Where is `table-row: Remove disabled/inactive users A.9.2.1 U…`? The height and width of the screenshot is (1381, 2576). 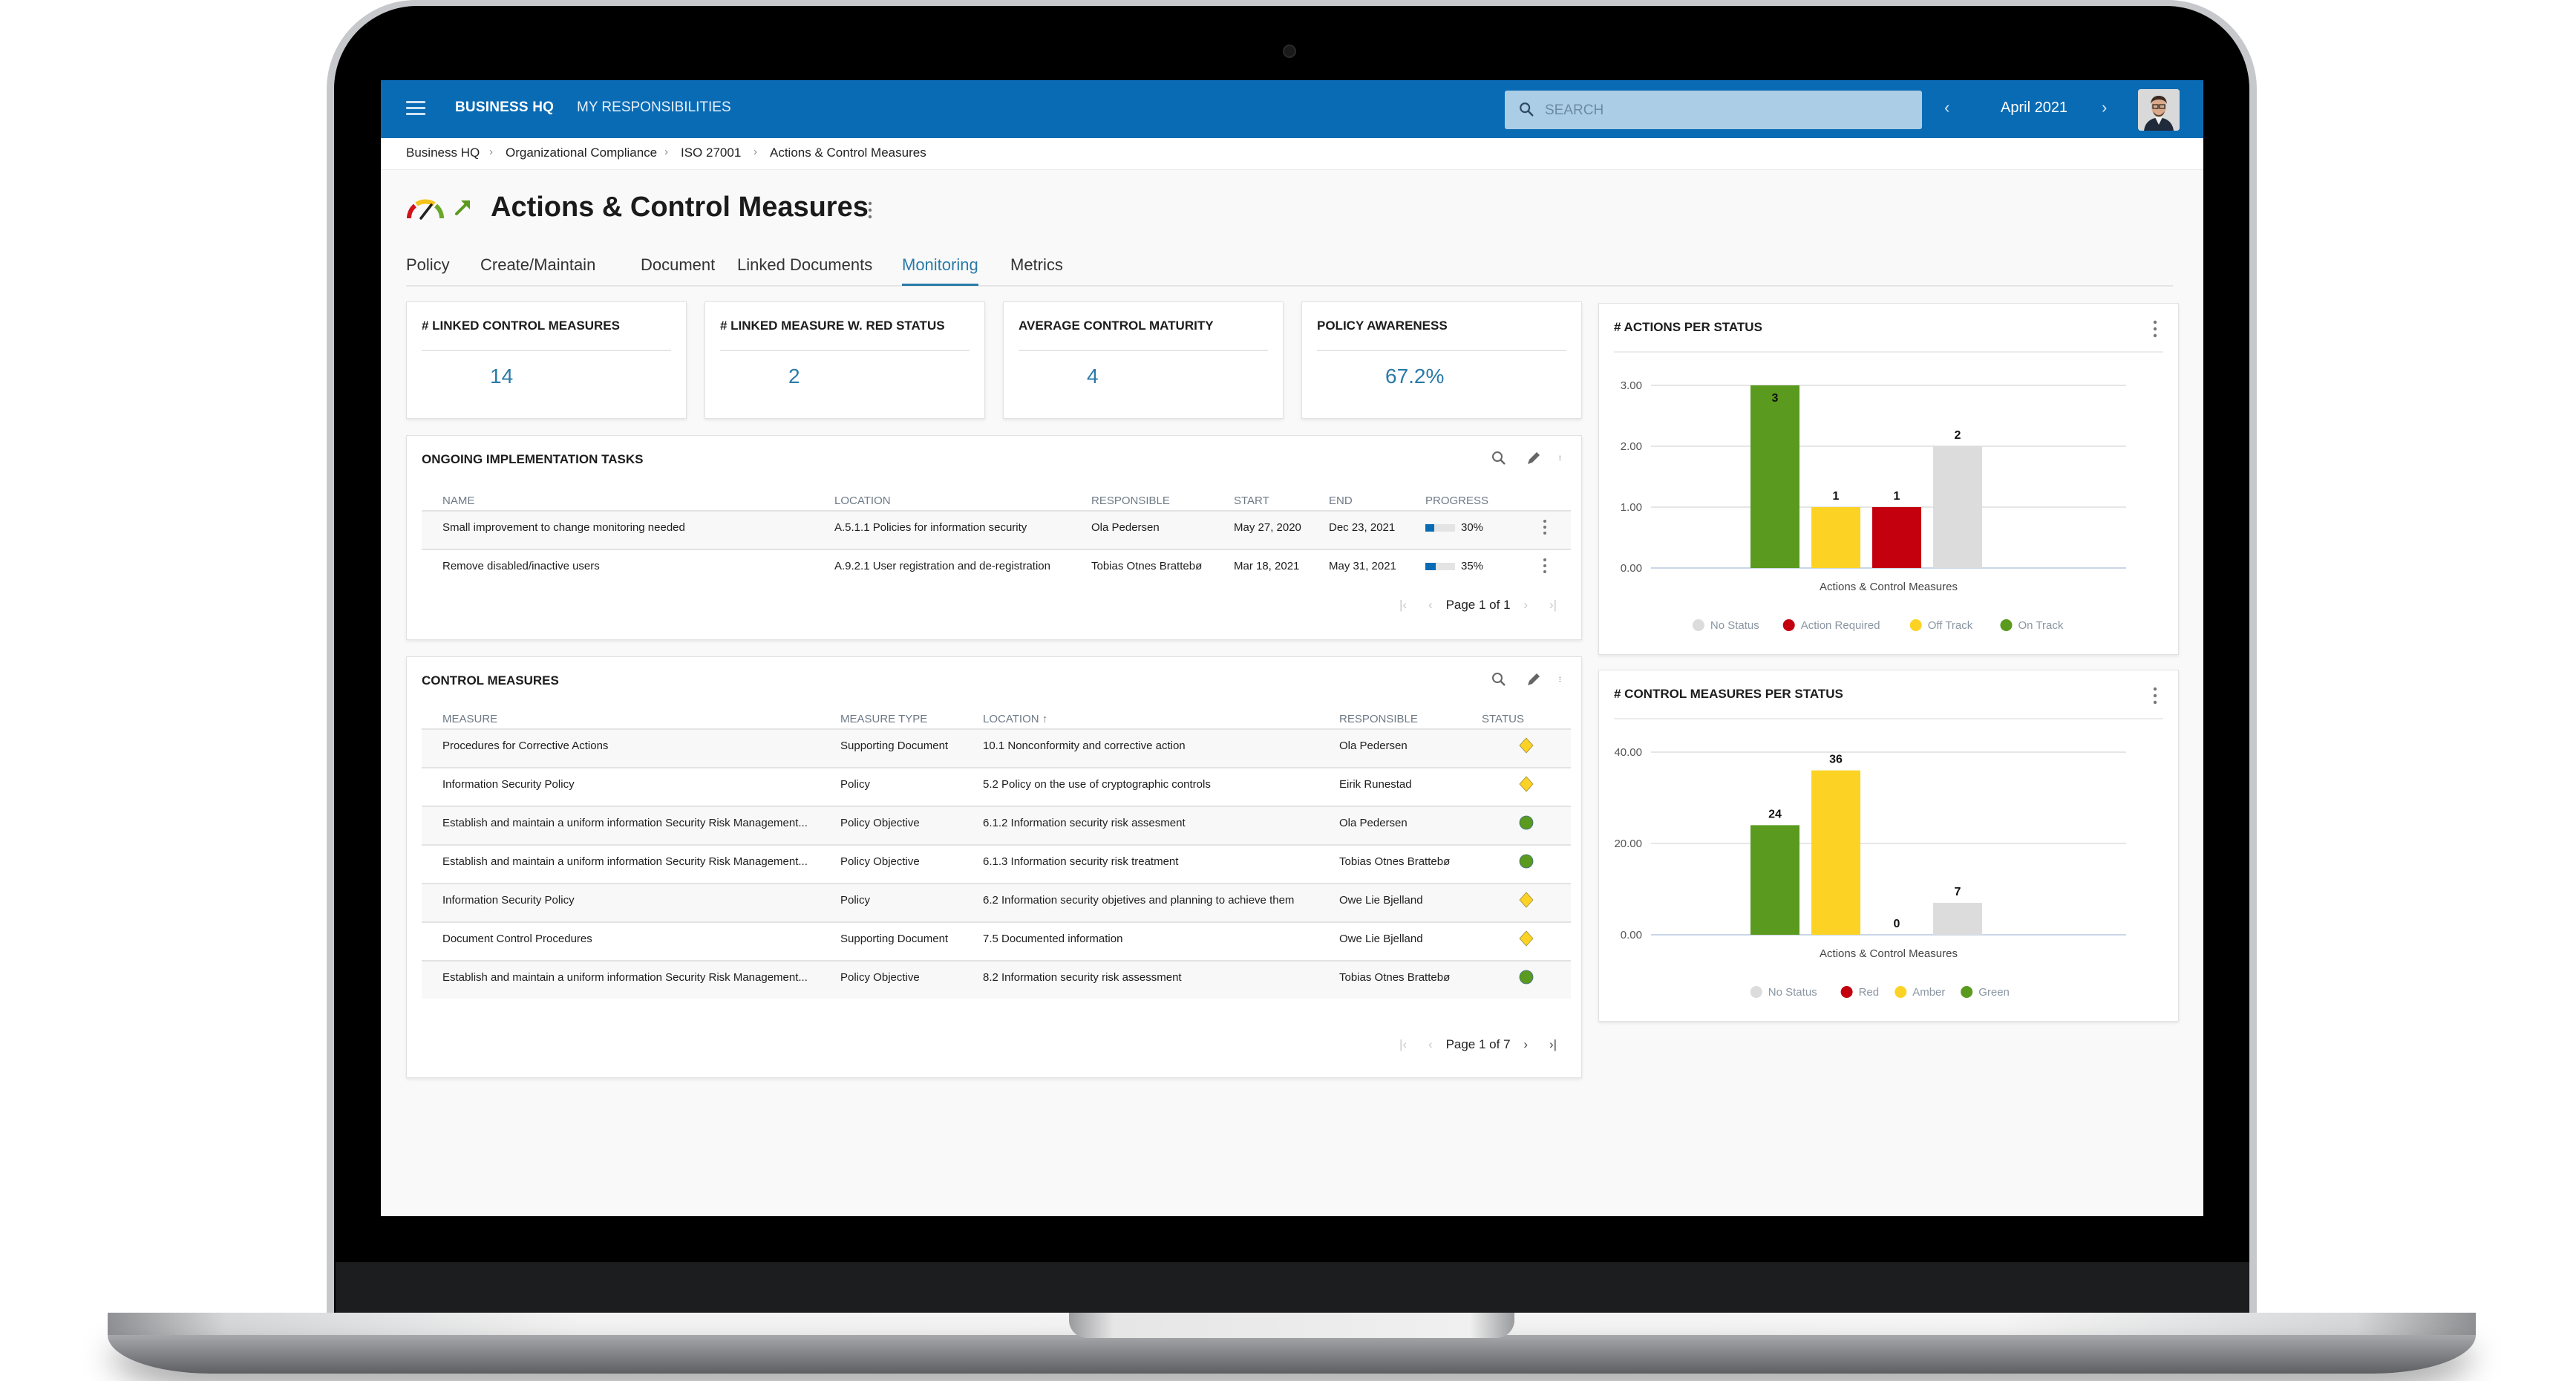 table-row: Remove disabled/inactive users A.9.2.1 U… is located at coordinates (997, 568).